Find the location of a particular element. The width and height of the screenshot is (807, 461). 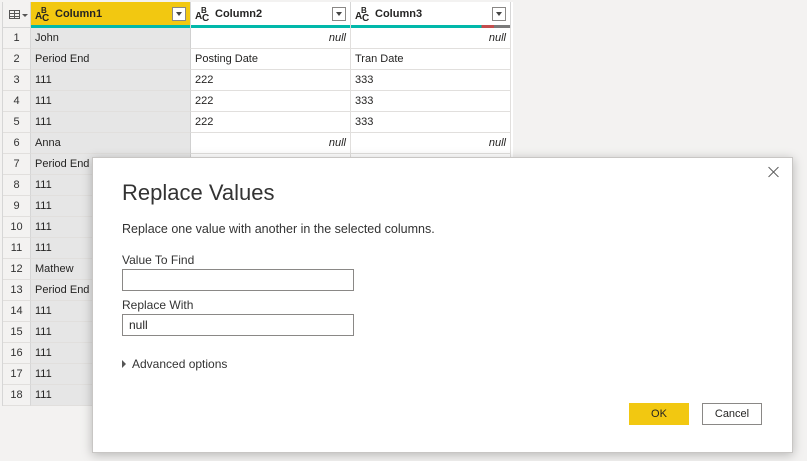

row-number: 5 is located at coordinates (17, 122).